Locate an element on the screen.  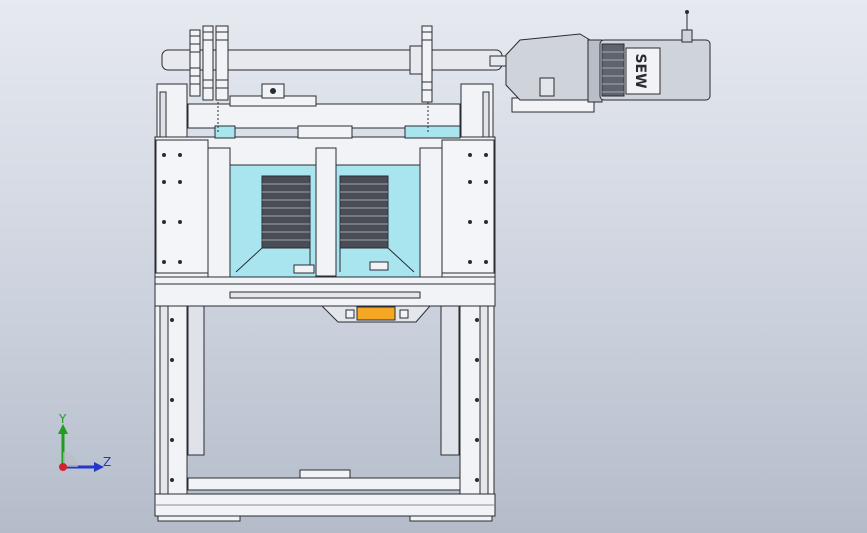
right-louver is located at coordinates (364, 212).